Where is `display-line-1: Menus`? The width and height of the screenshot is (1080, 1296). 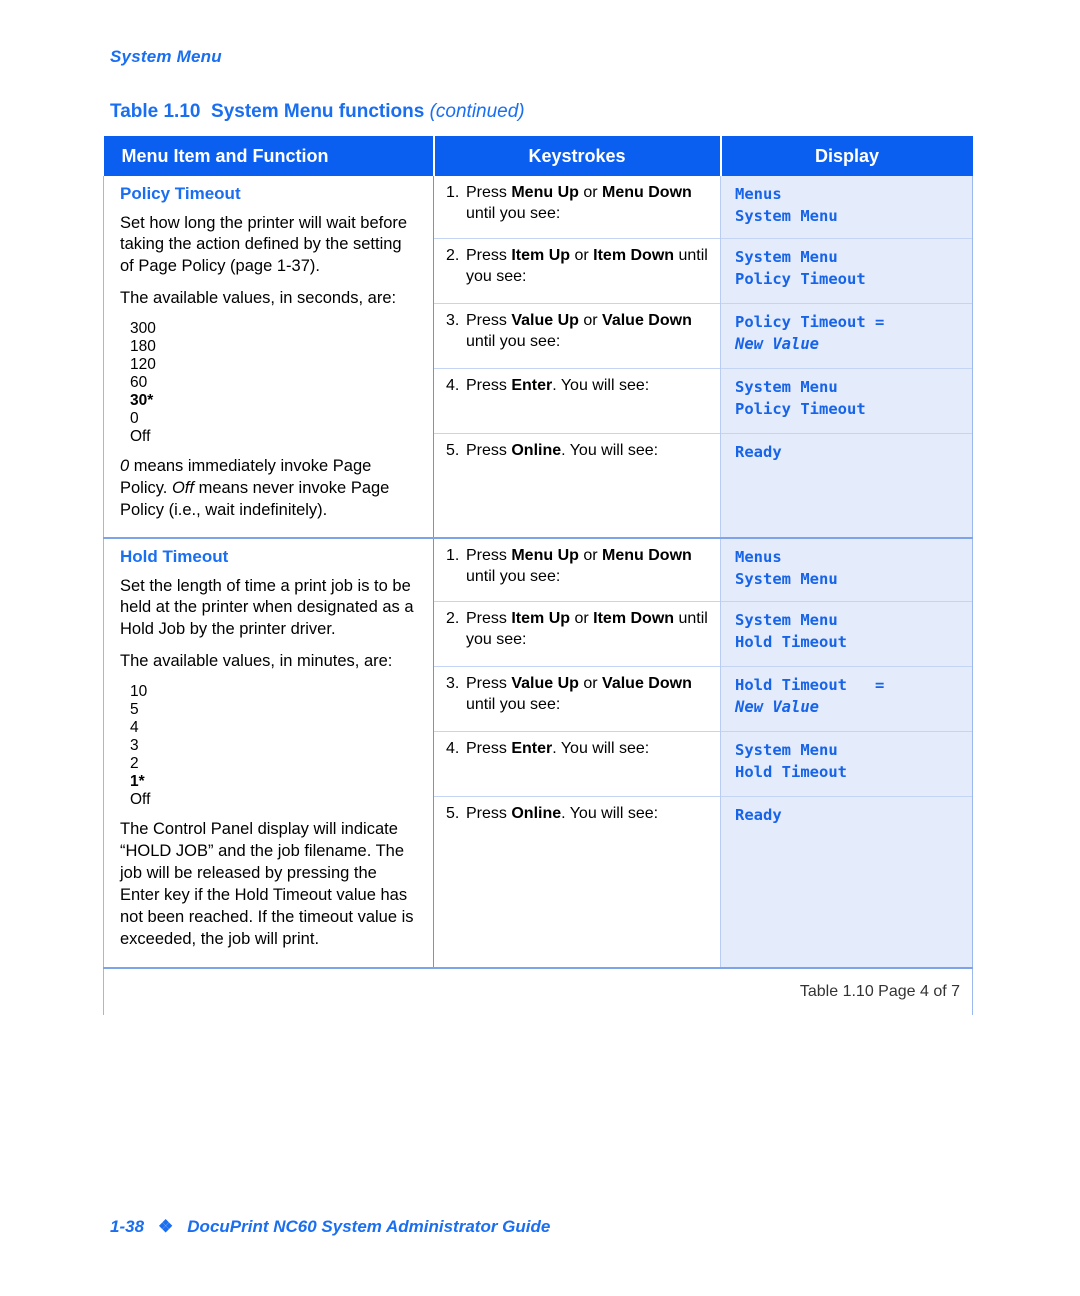
display-line-1: Menus is located at coordinates (758, 557).